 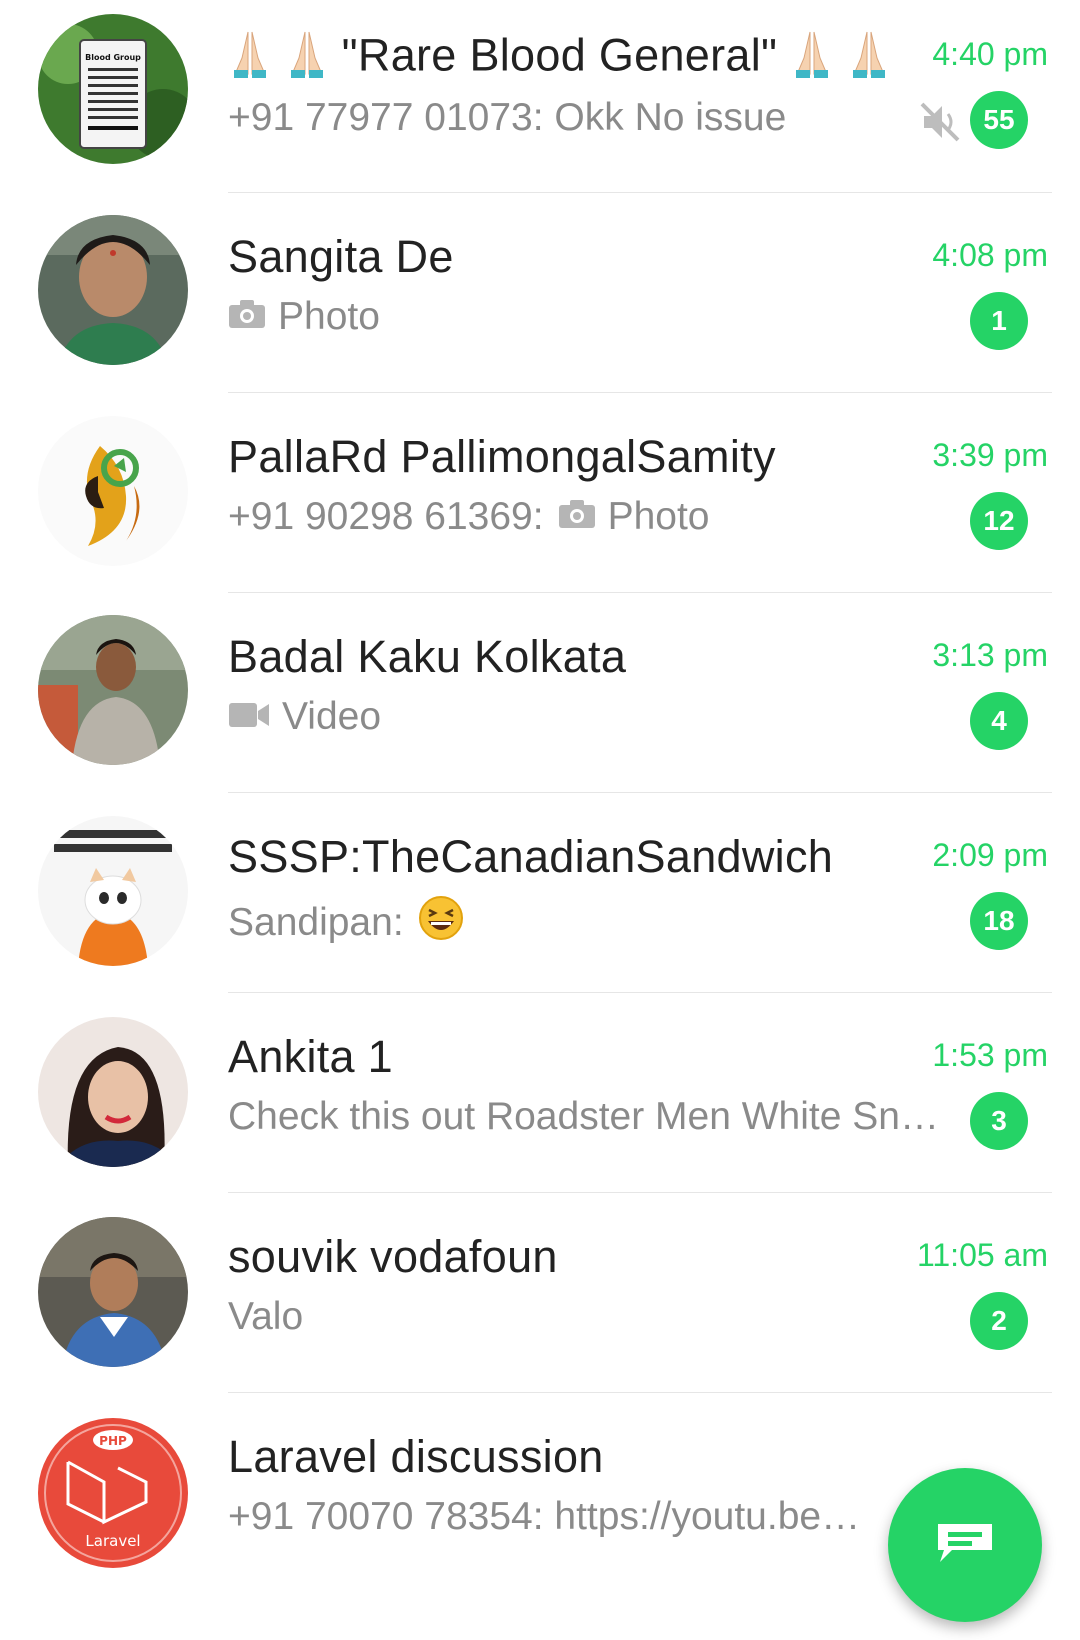 I want to click on chat-name: Sangita De, so click(x=341, y=256).